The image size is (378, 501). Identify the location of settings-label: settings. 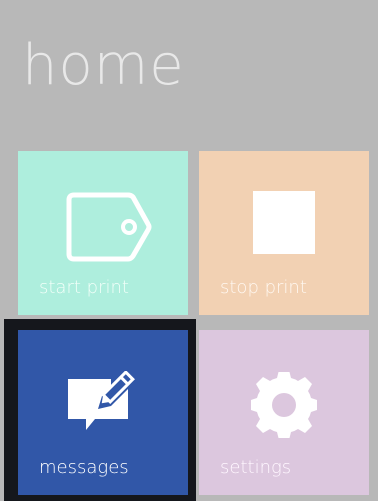
(256, 467).